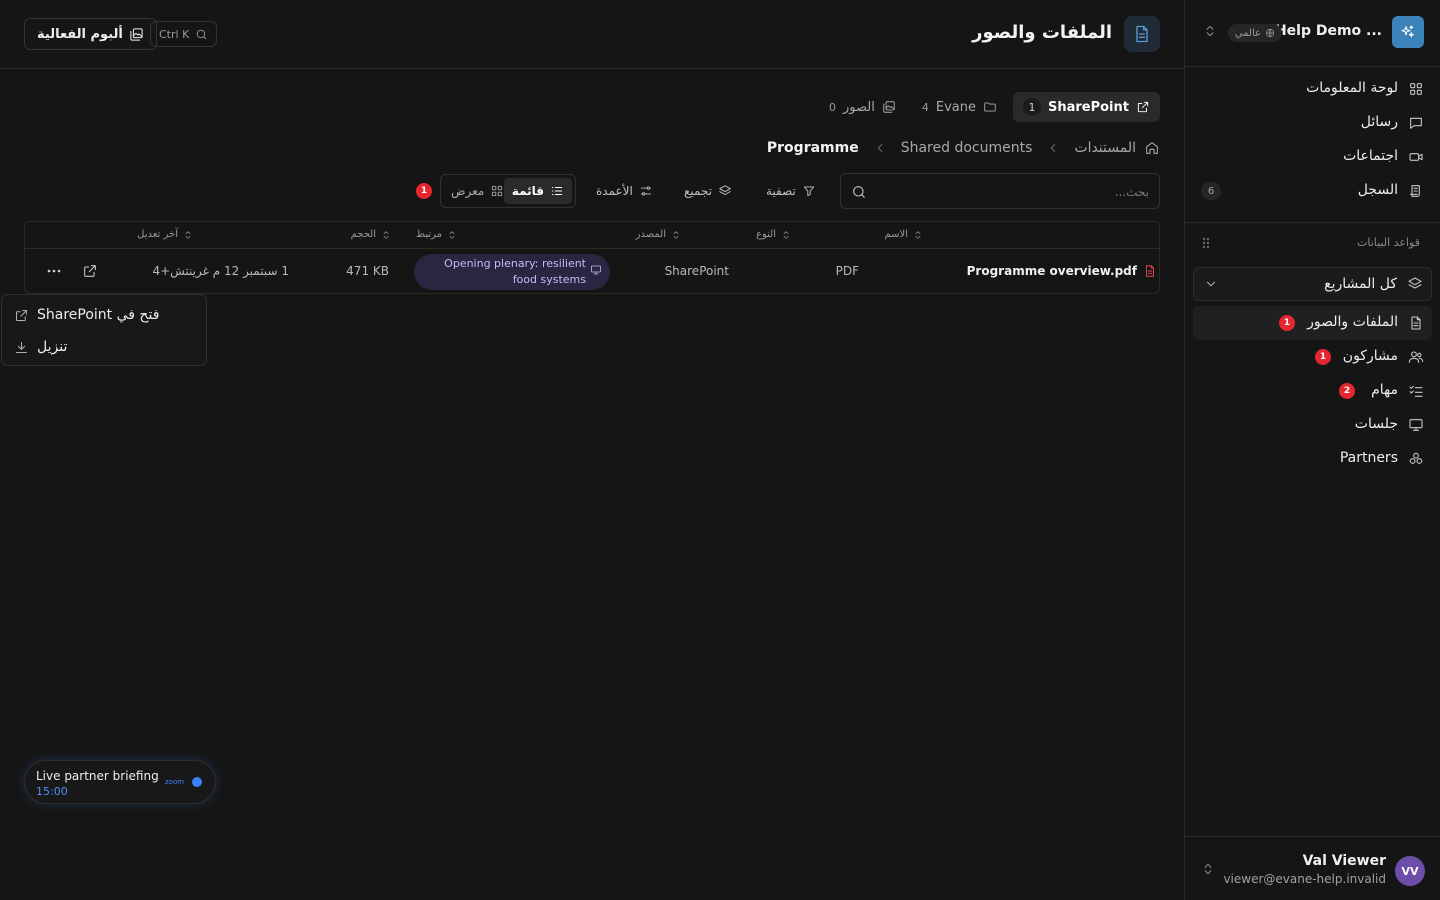  Describe the element at coordinates (1150, 271) in the screenshot. I see `pdf-file-icon` at that location.